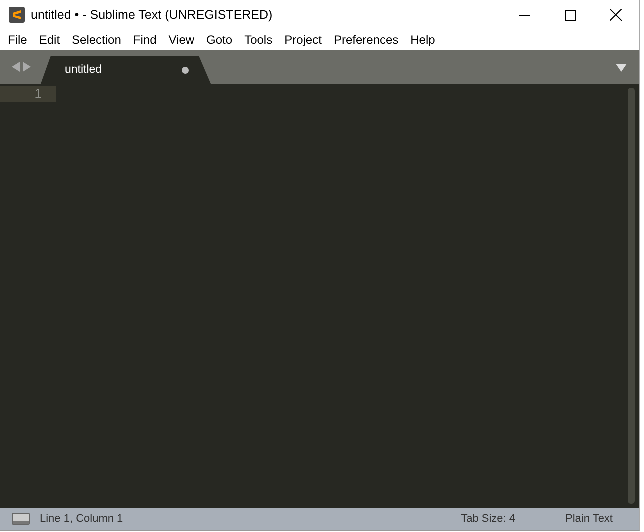 The image size is (644, 532). I want to click on dropdown-arrow-icon, so click(621, 68).